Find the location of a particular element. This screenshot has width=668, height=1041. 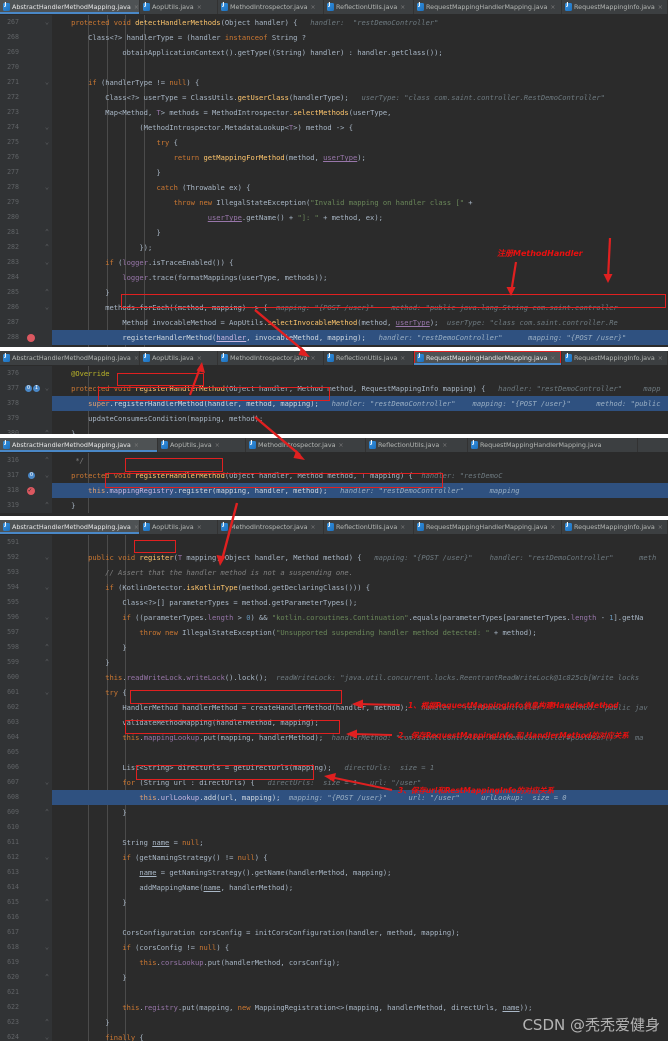

breakpoint-icon is located at coordinates (31, 337).